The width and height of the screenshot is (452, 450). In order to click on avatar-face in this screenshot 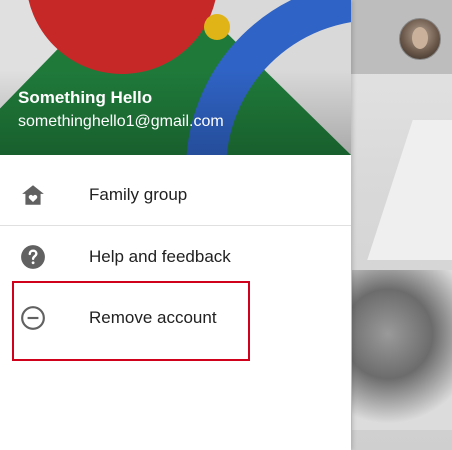, I will do `click(420, 38)`.